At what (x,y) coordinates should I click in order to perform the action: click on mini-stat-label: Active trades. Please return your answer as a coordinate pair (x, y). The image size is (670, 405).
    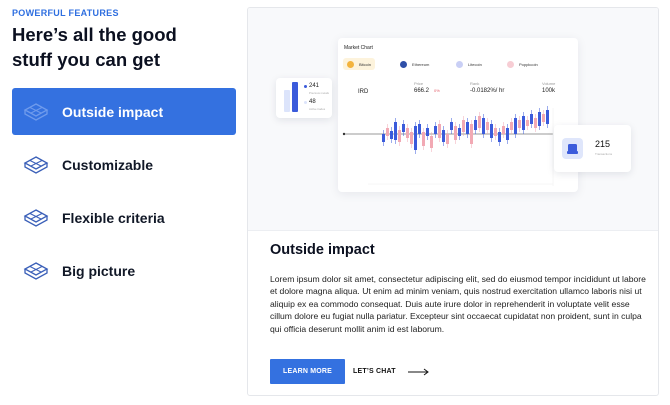
    Looking at the image, I should click on (317, 109).